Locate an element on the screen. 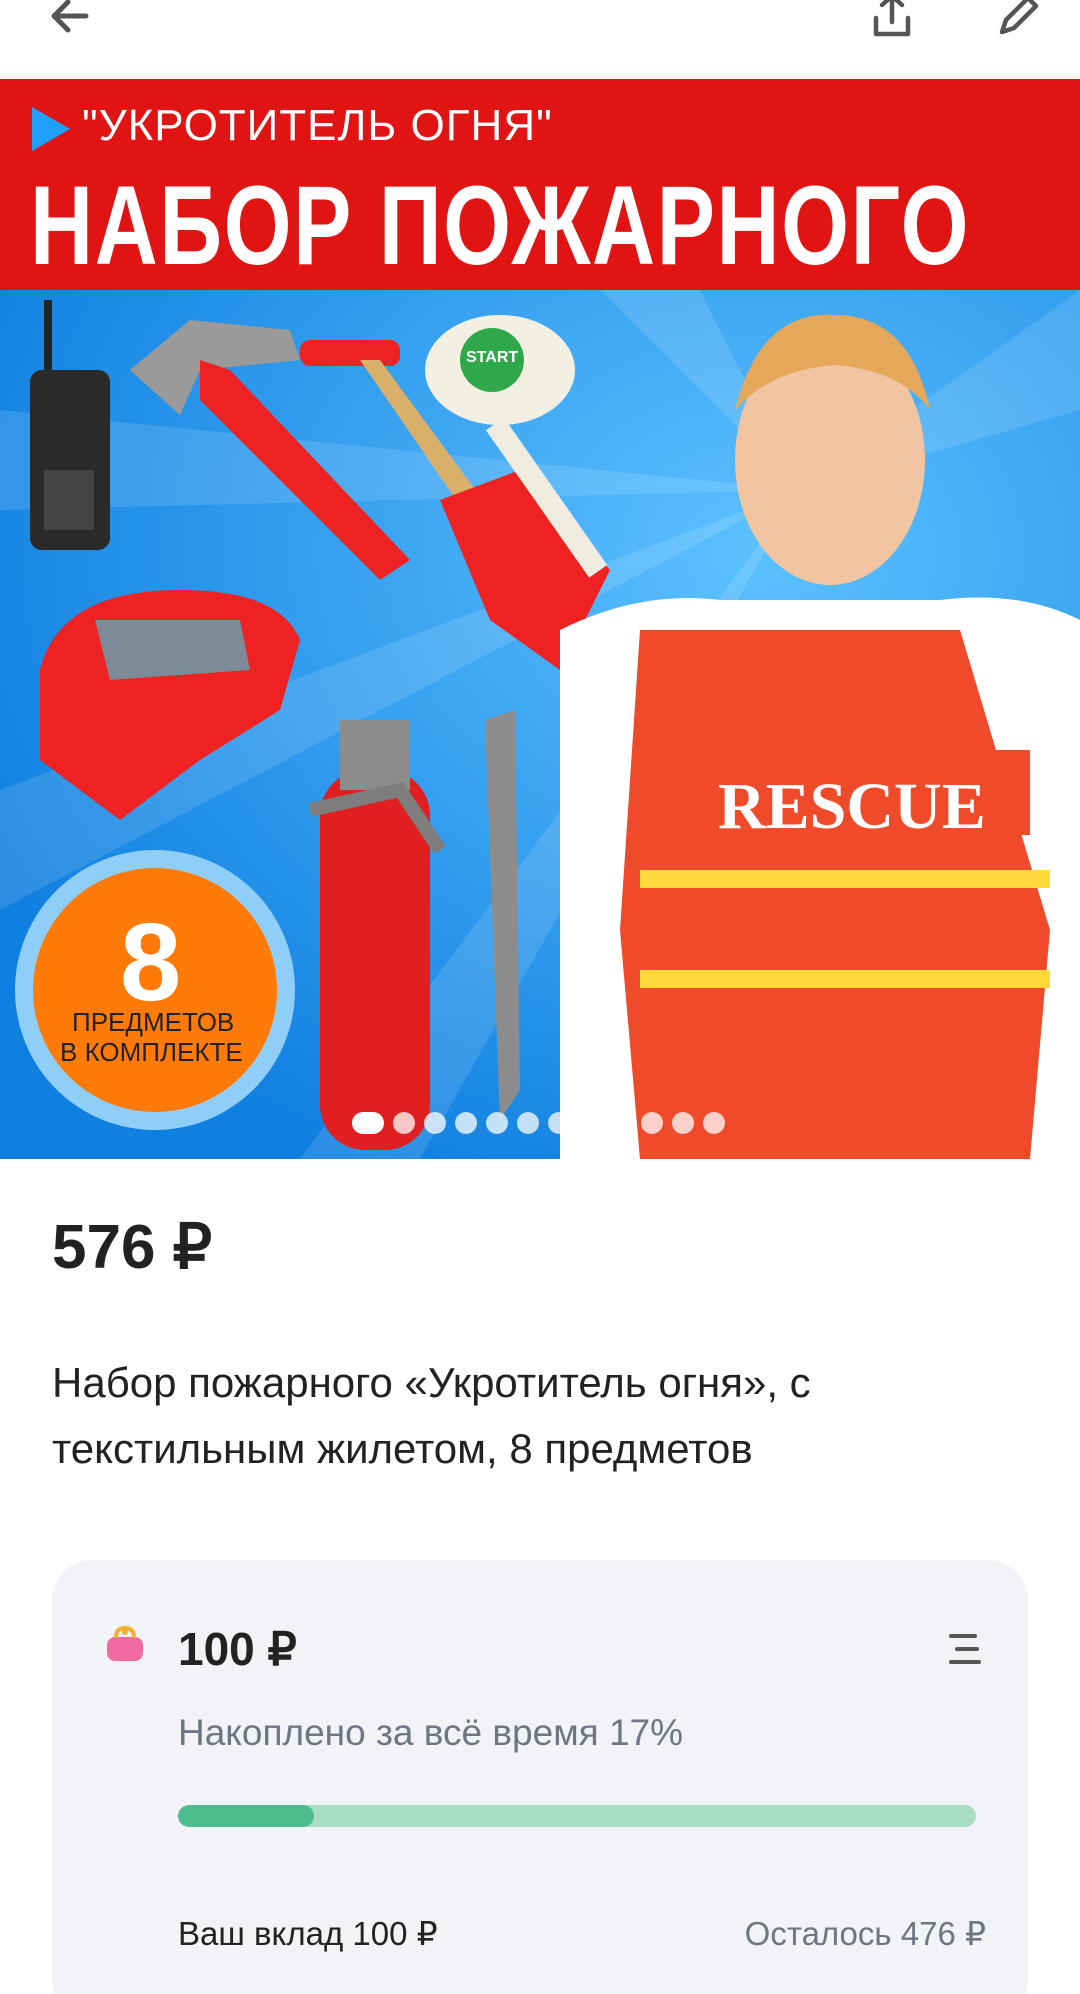 The height and width of the screenshot is (1994, 1080). image-subtitle: "УКРОТИТЕЛЬ ОГНЯ" is located at coordinates (317, 125).